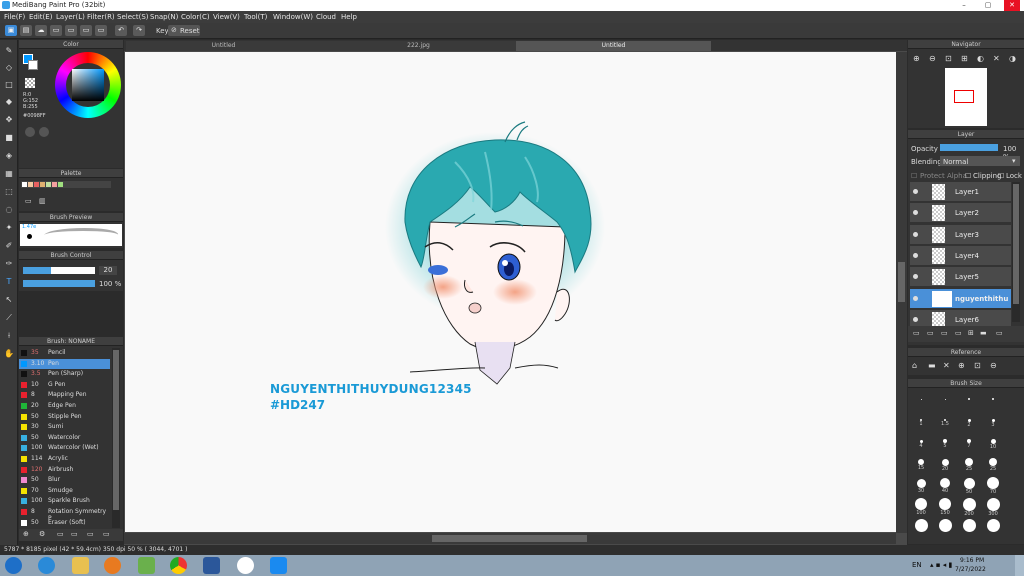 This screenshot has width=1024, height=576. What do you see at coordinates (71, 30) in the screenshot?
I see `share-icon: ▭` at bounding box center [71, 30].